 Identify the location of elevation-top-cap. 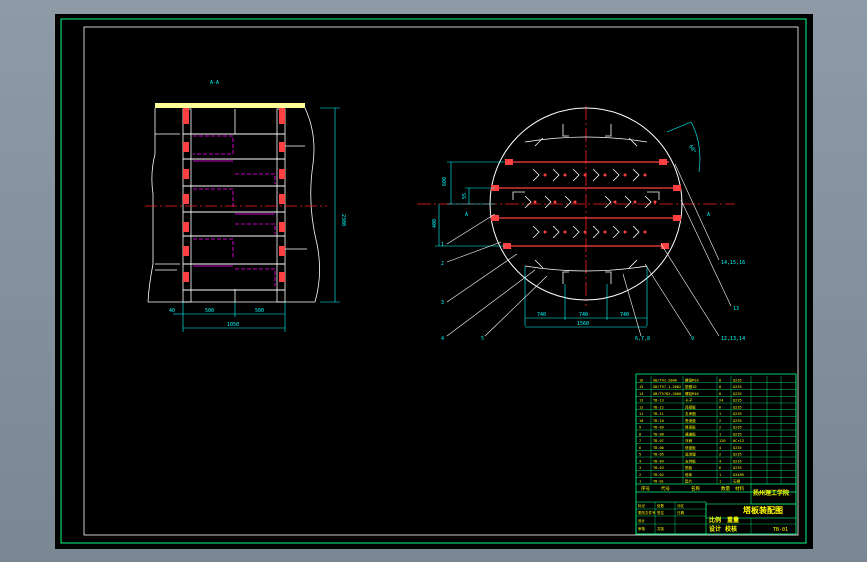
(230, 105).